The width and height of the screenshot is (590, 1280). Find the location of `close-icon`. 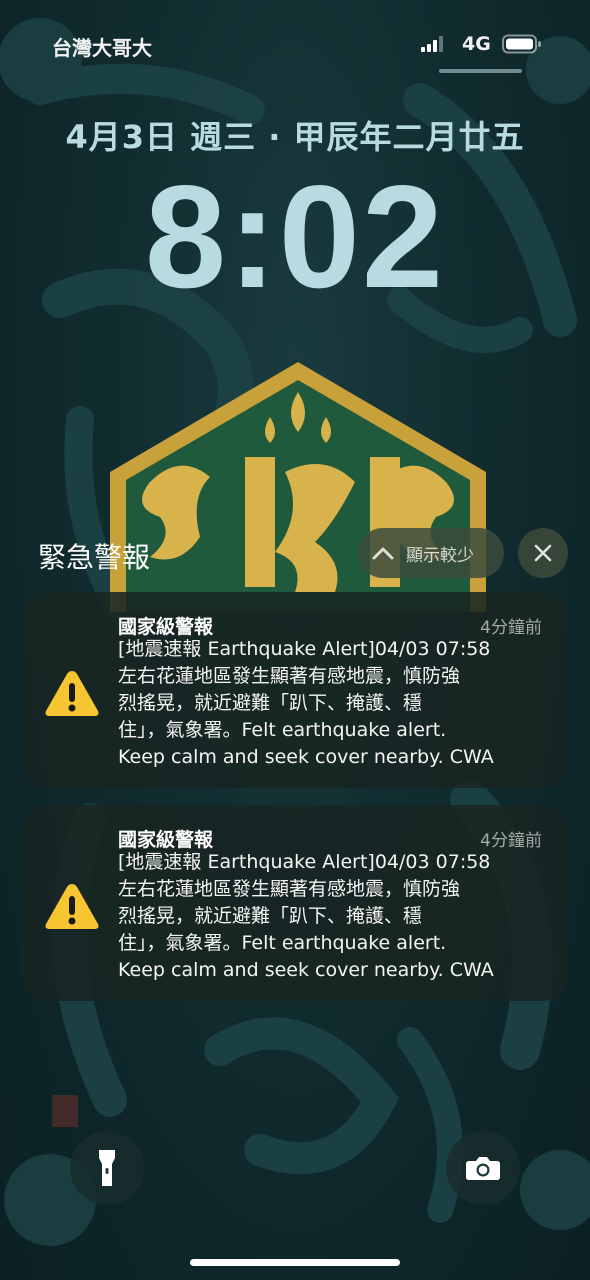

close-icon is located at coordinates (543, 553).